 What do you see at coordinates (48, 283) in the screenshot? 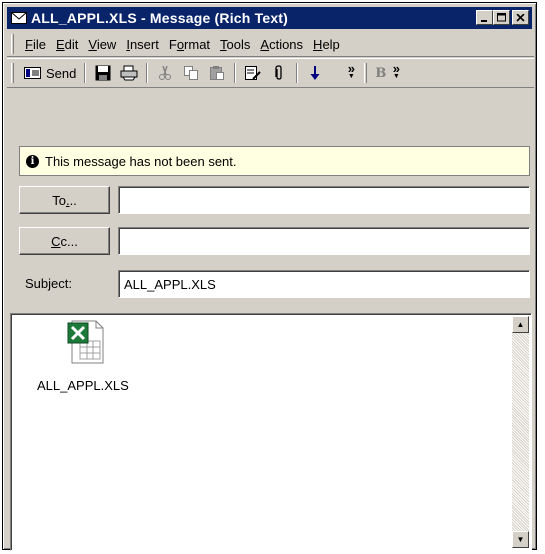
I see `subject-label: Subject:` at bounding box center [48, 283].